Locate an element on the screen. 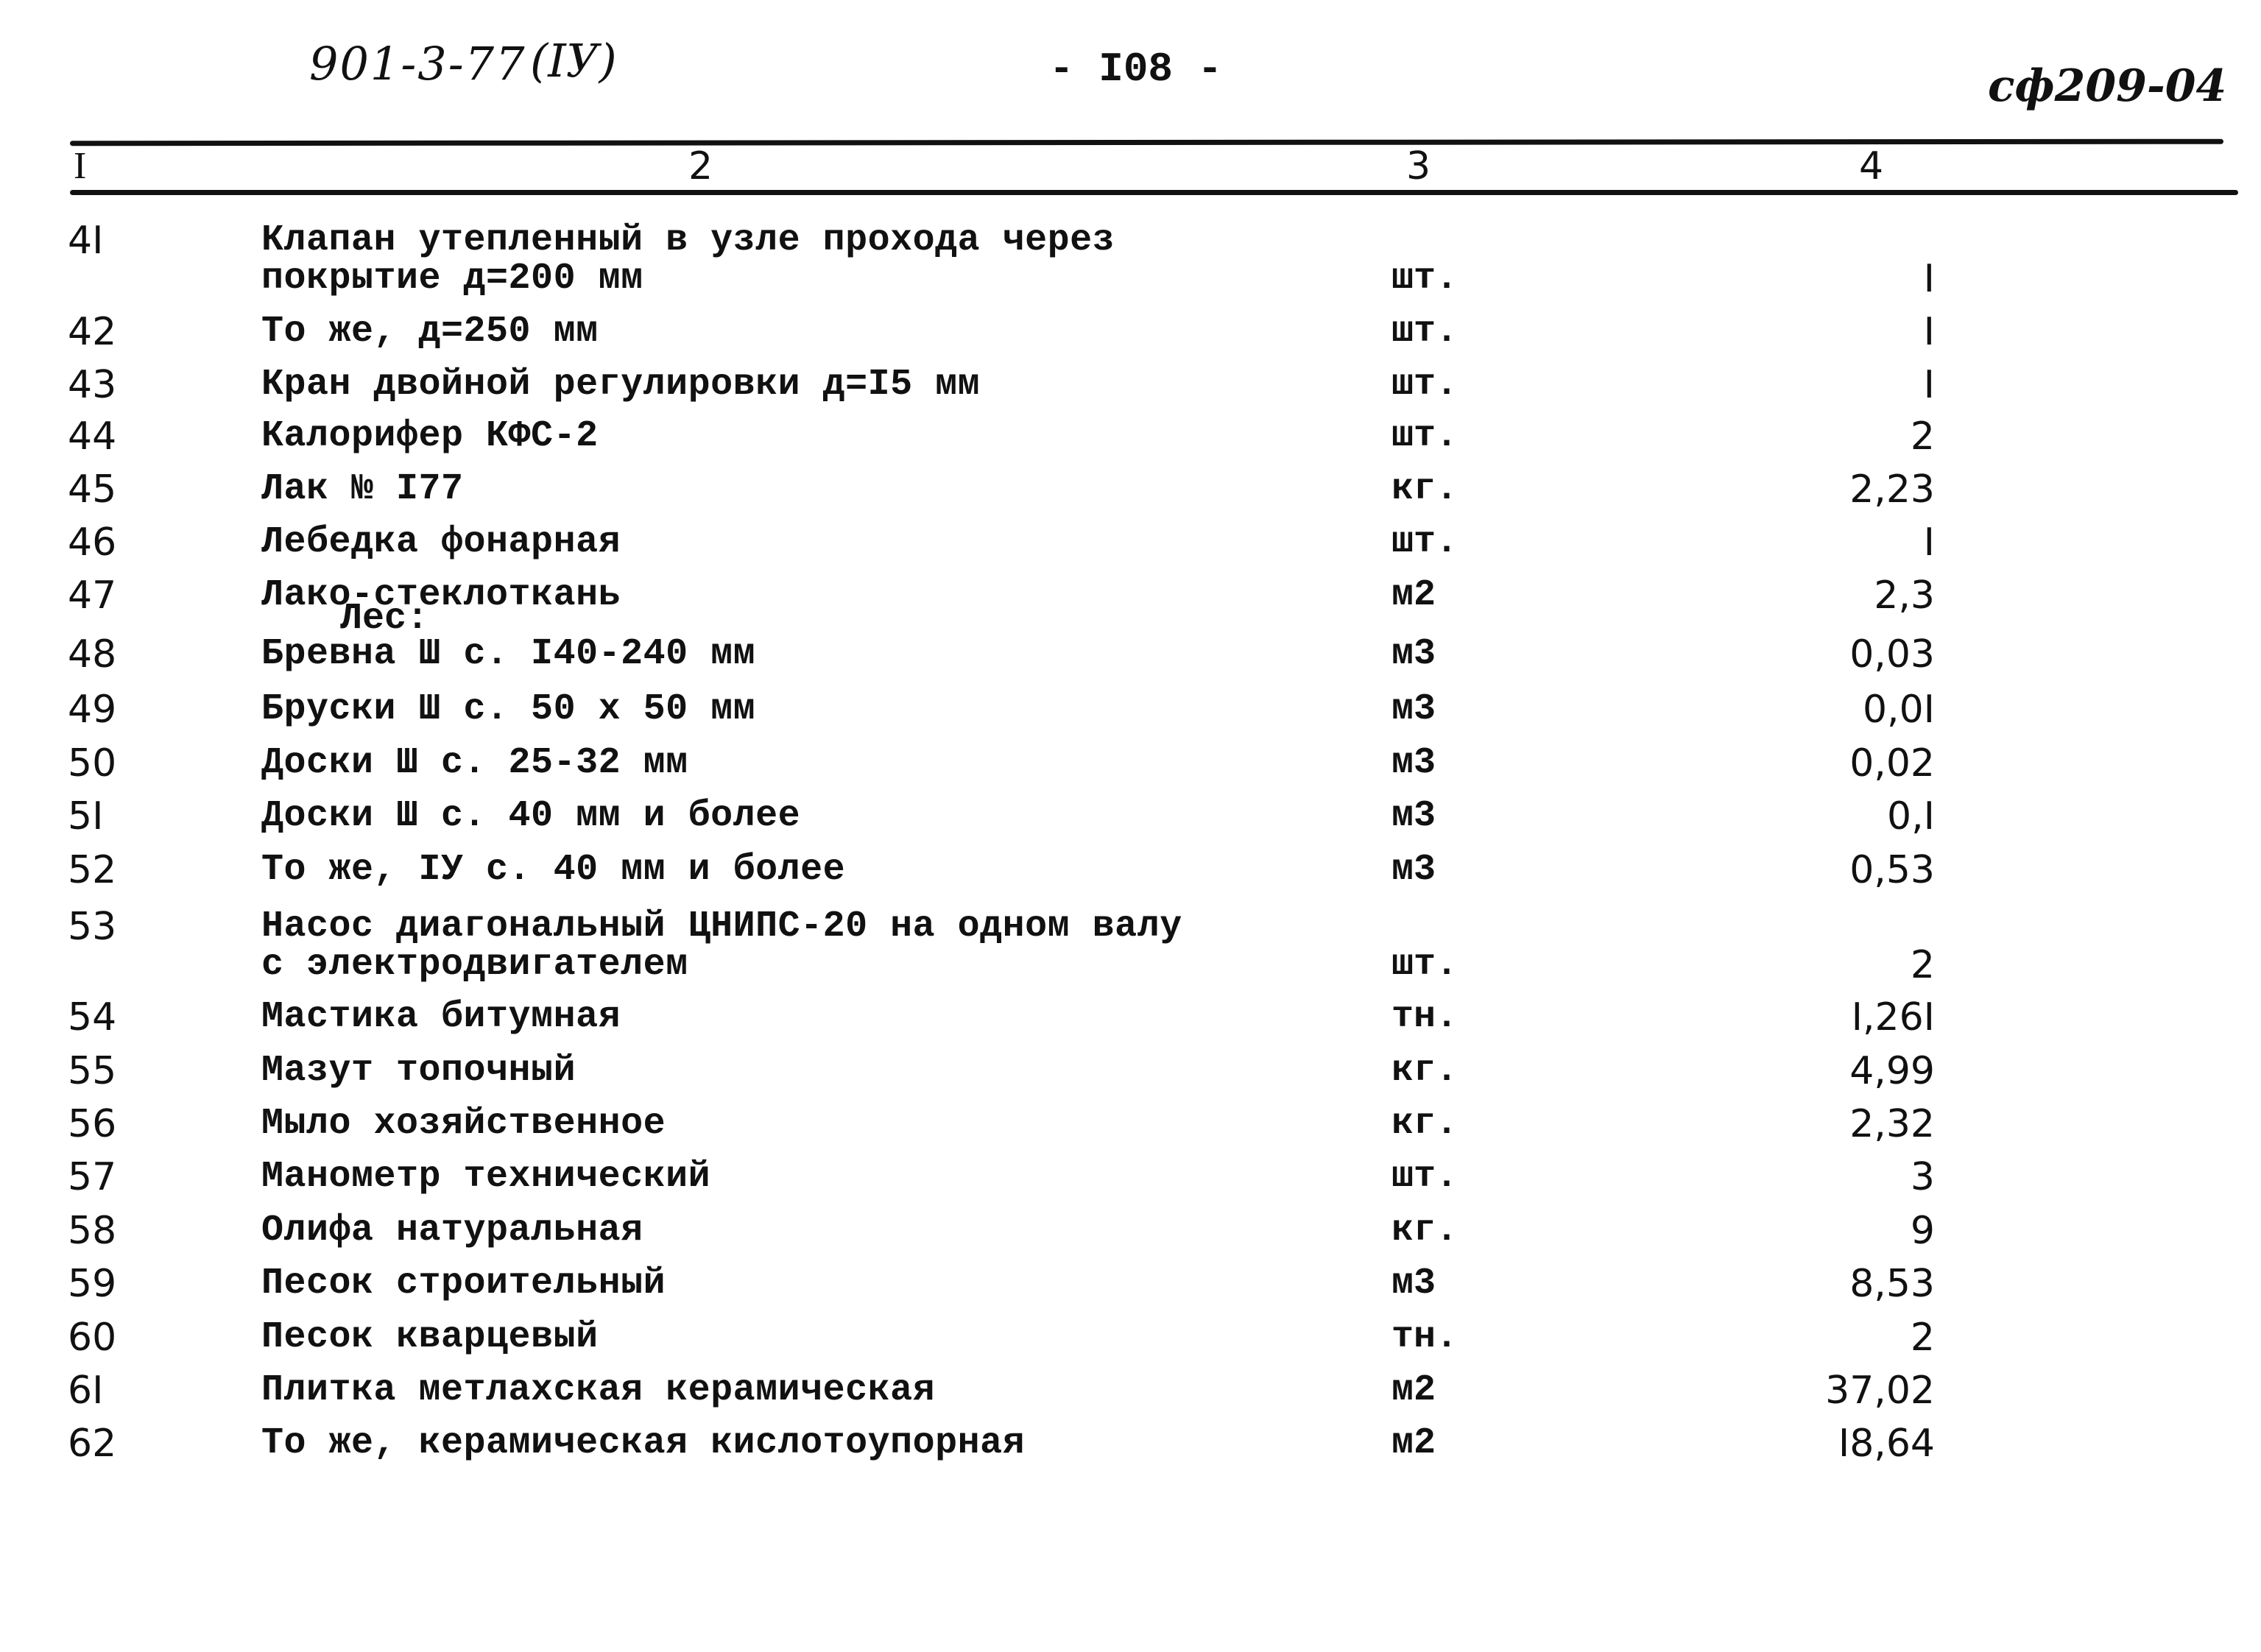 The width and height of the screenshot is (2261, 1652). item-quantity: I,26I is located at coordinates (1893, 1017).